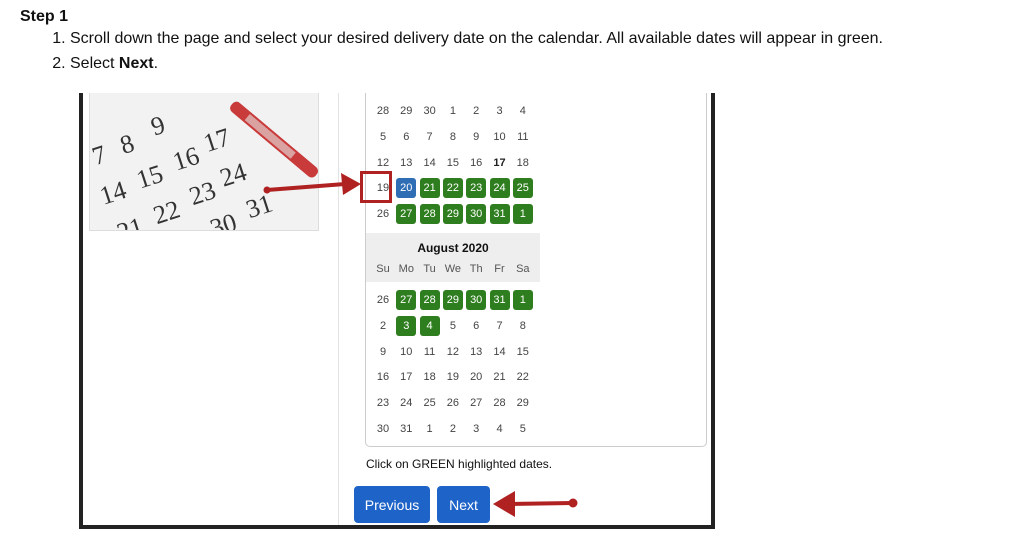 This screenshot has width=1024, height=547. What do you see at coordinates (44, 16) in the screenshot?
I see `step-heading: Step 1` at bounding box center [44, 16].